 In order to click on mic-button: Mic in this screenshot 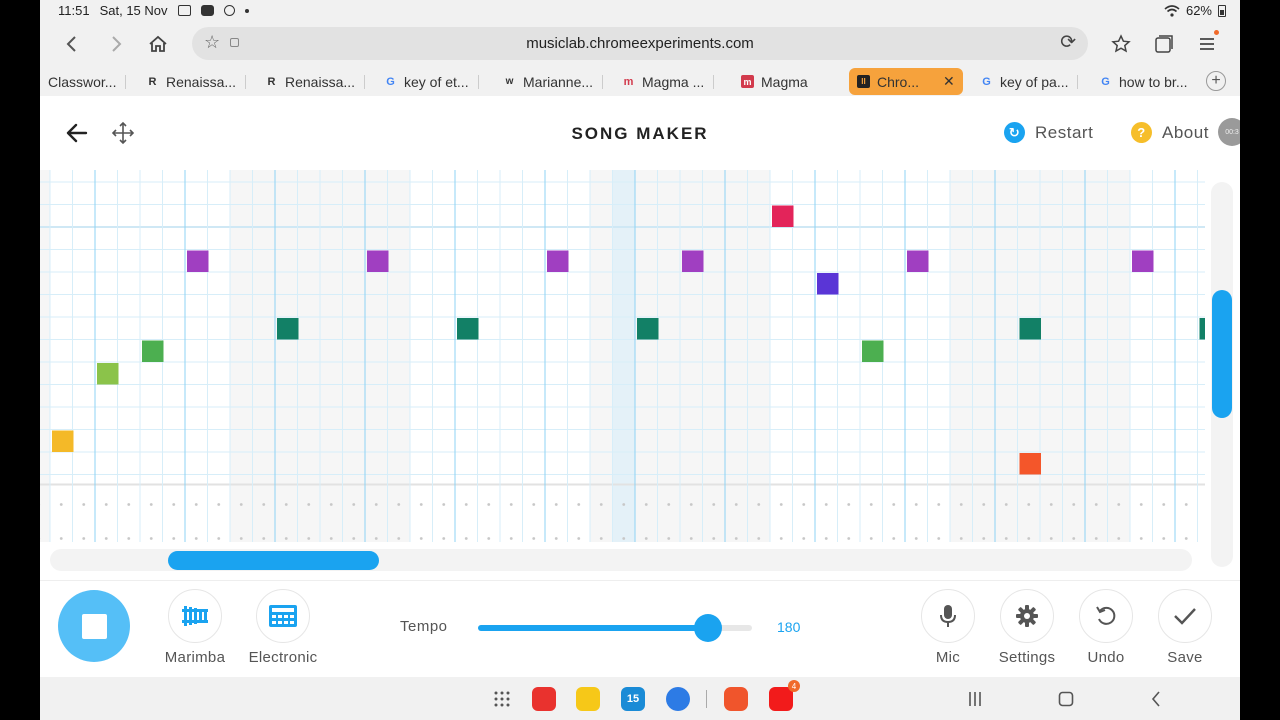, I will do `click(948, 627)`.